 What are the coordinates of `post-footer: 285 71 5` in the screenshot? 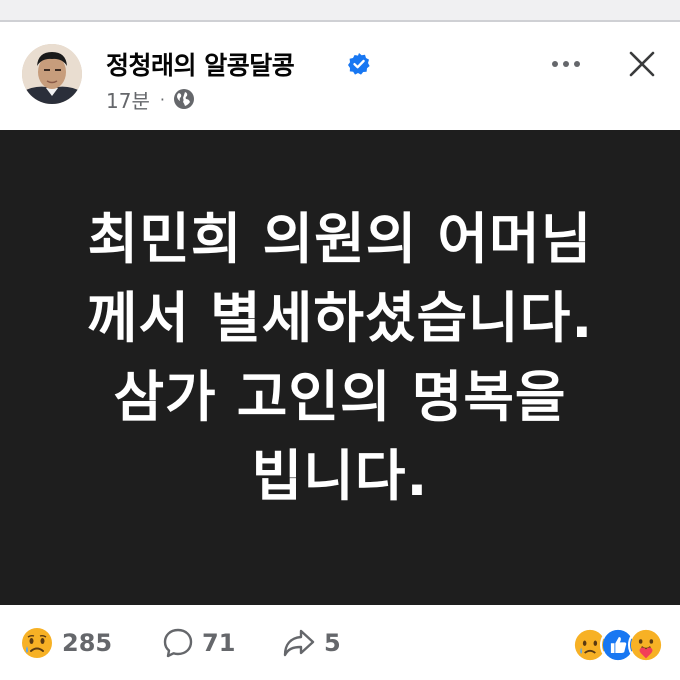 It's located at (340, 642).